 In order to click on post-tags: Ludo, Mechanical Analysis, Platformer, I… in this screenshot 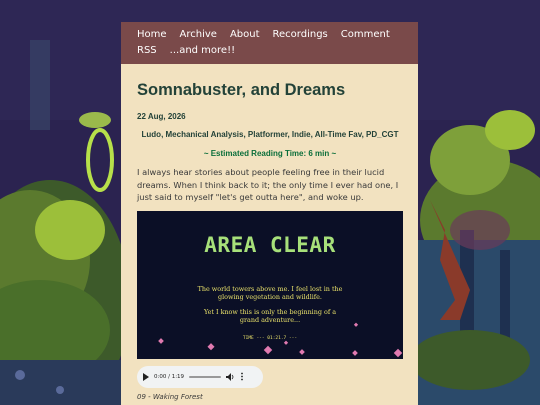, I will do `click(270, 134)`.